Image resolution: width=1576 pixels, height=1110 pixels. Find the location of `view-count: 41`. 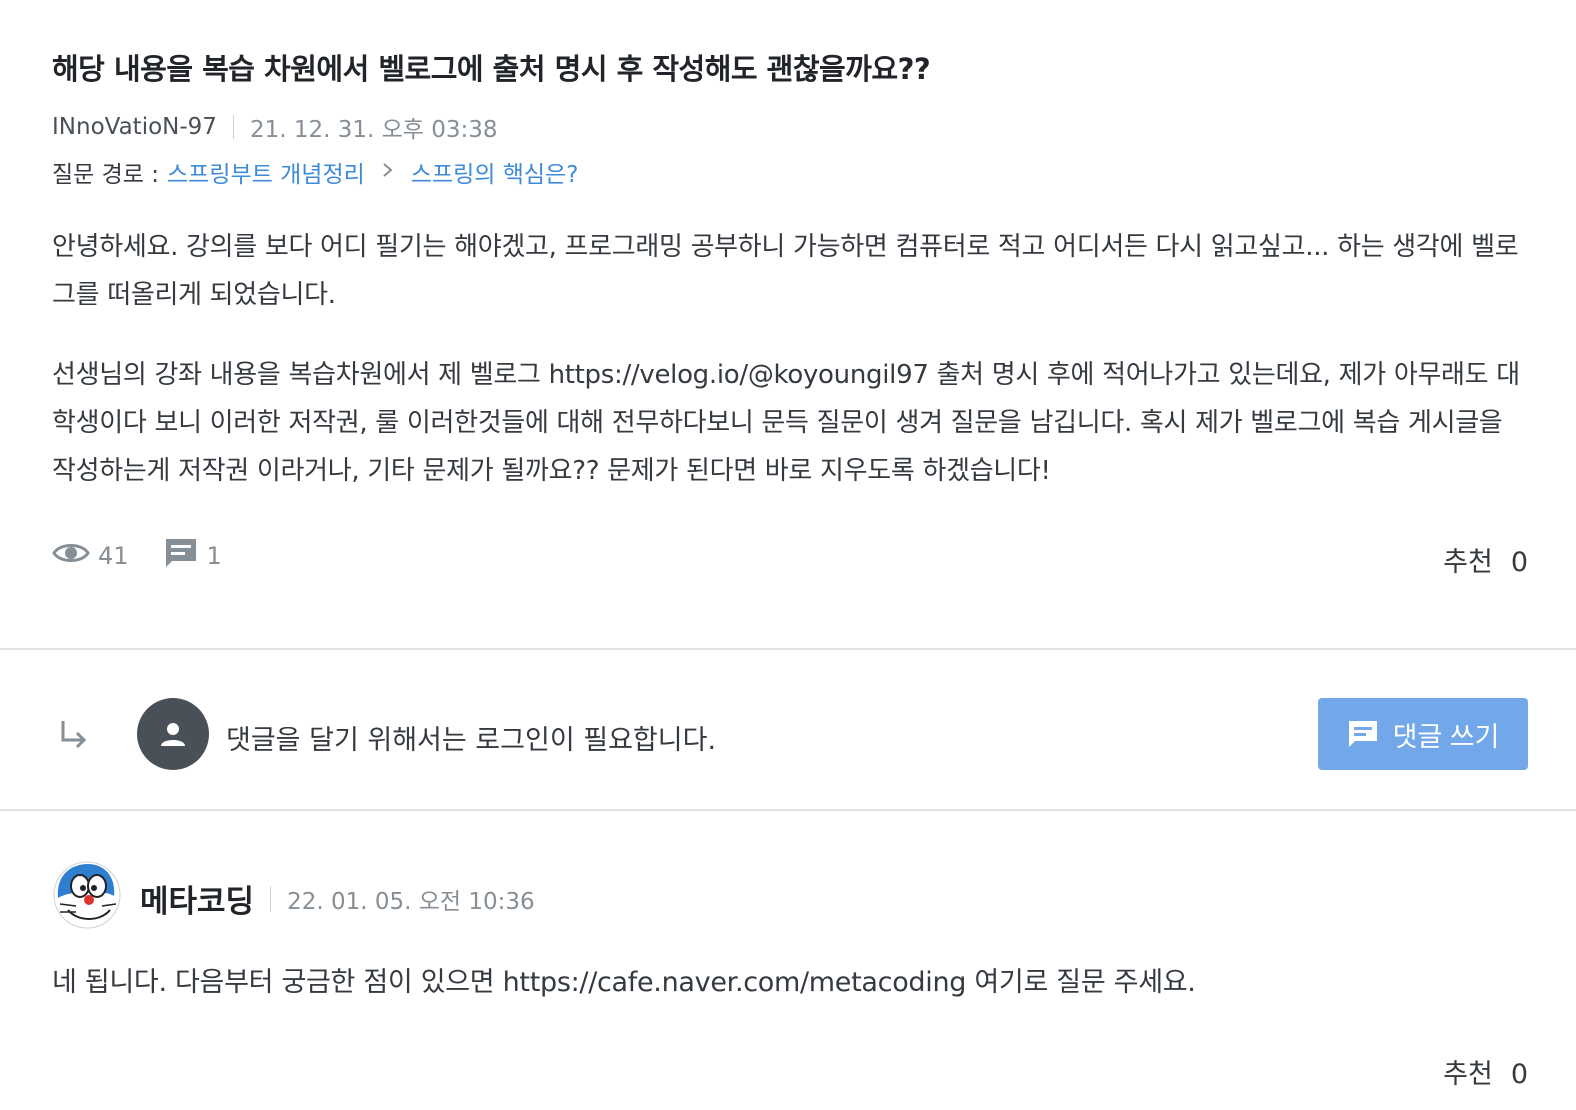

view-count: 41 is located at coordinates (90, 556).